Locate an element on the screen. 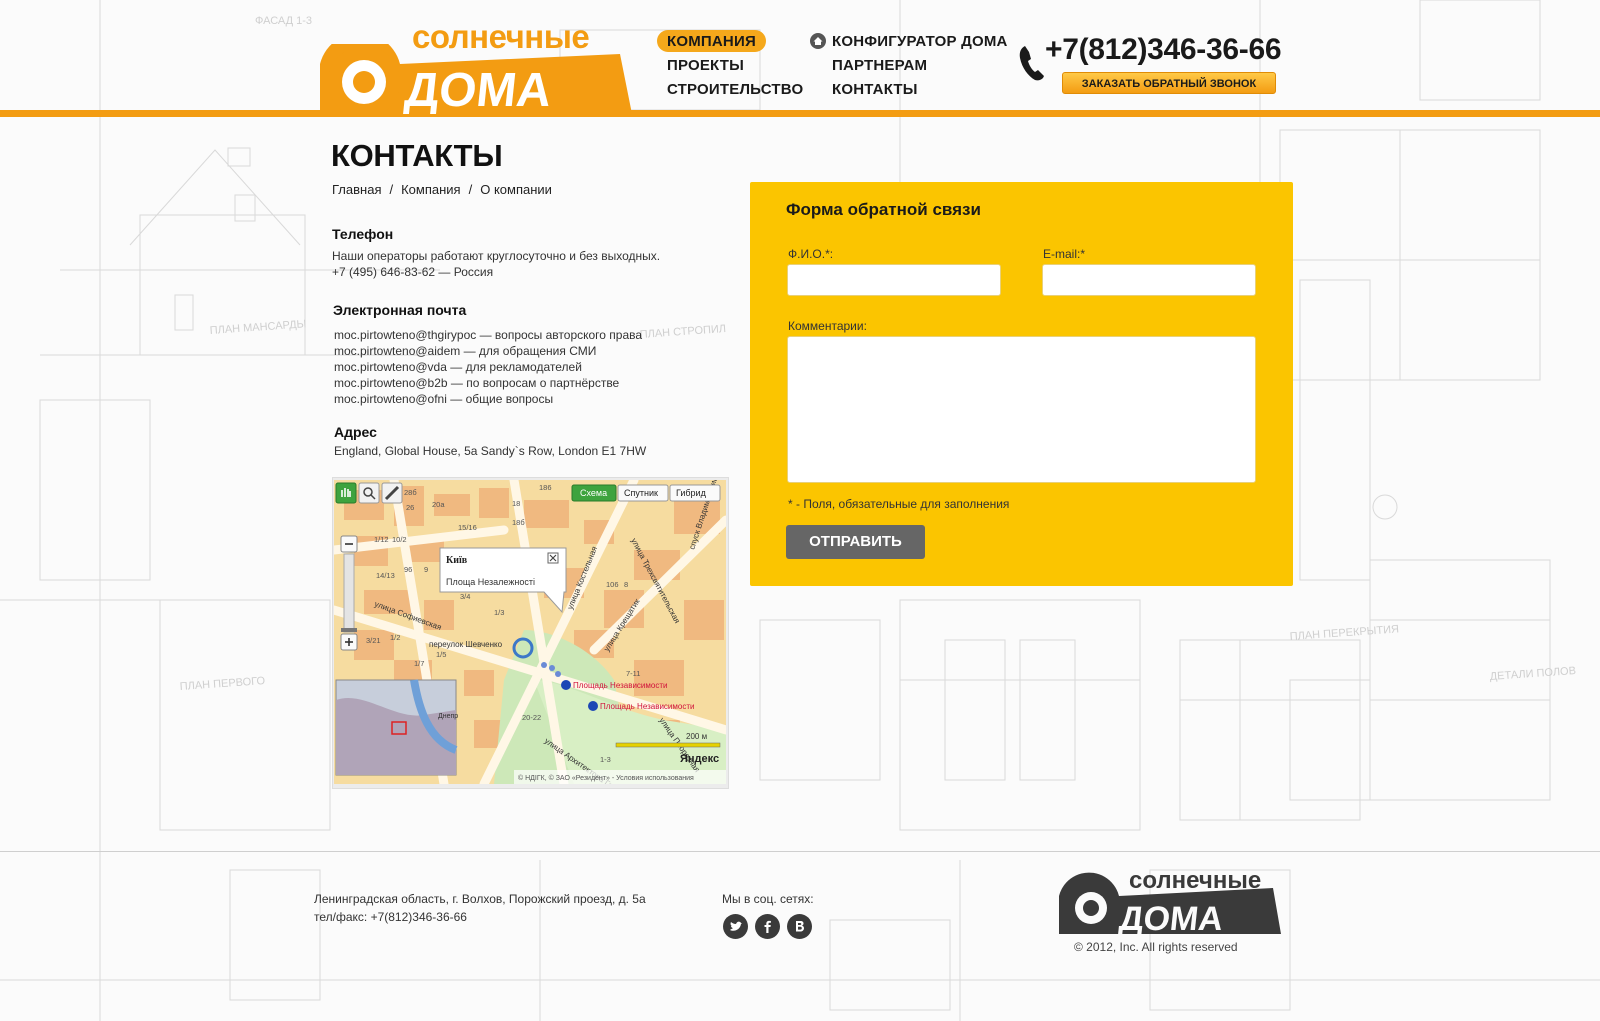  map-house-number: 9 is located at coordinates (426, 569).